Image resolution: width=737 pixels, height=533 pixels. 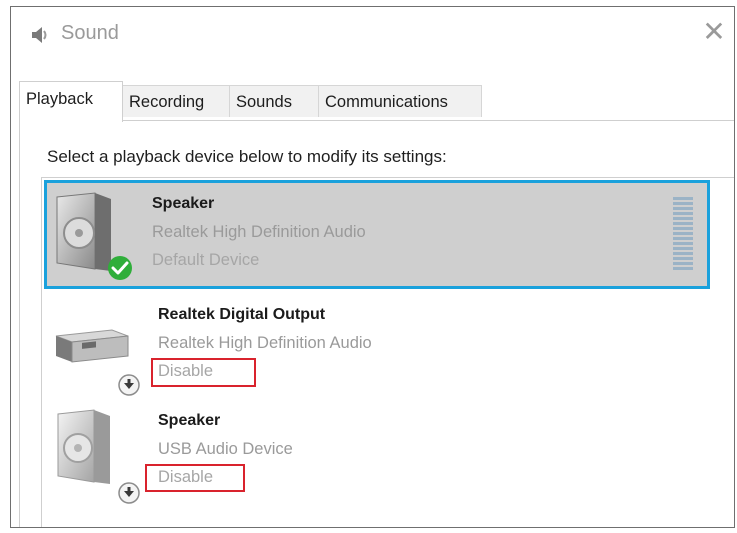 What do you see at coordinates (400, 101) in the screenshot?
I see `tab-communications: Communications` at bounding box center [400, 101].